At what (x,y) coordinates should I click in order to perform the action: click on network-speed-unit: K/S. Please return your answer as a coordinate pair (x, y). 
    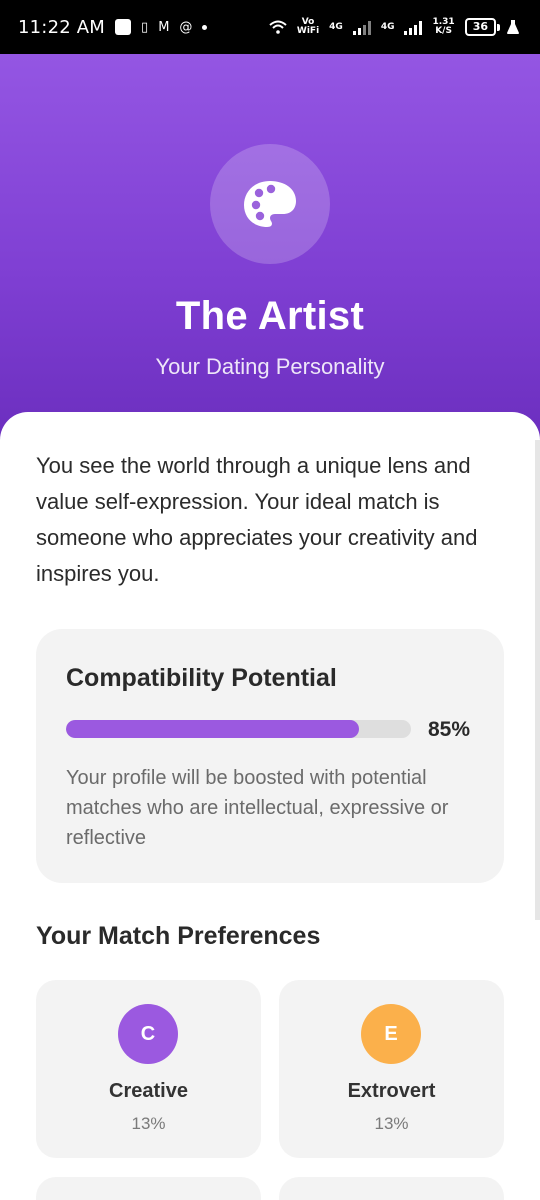
    Looking at the image, I should click on (443, 31).